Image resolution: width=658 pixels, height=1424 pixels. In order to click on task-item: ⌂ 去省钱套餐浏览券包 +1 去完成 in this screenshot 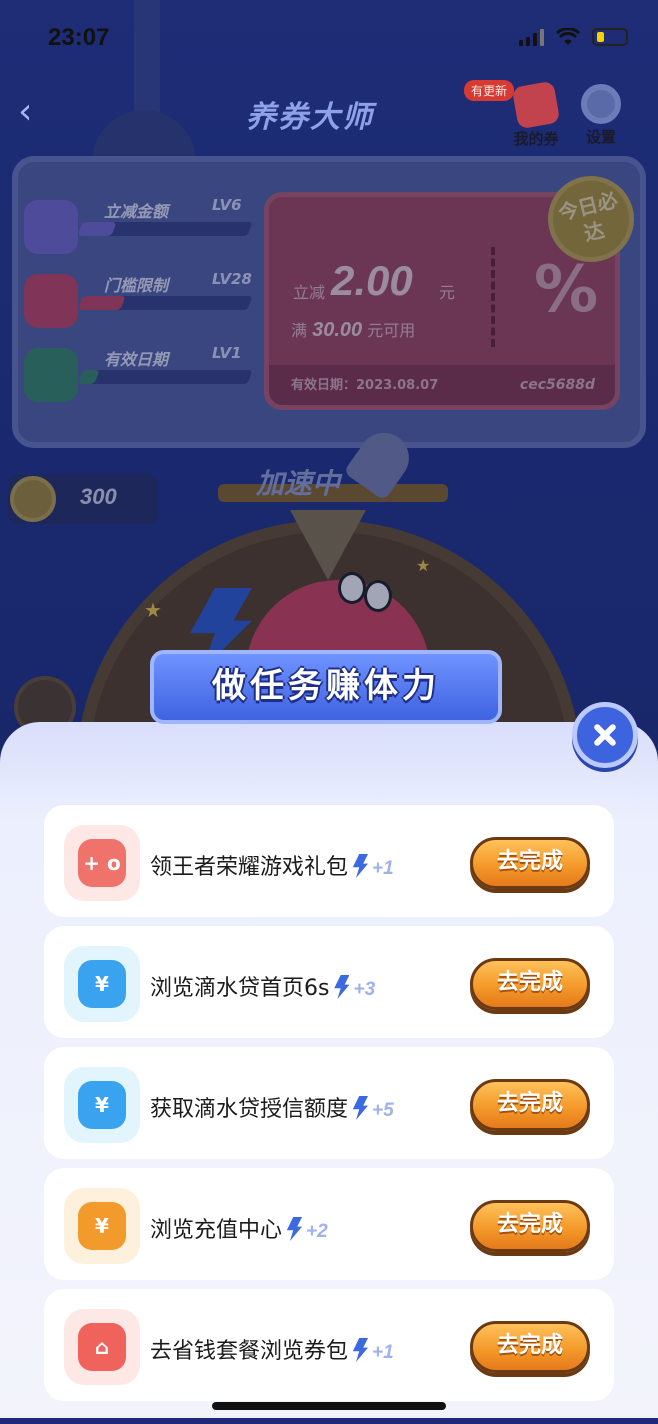, I will do `click(329, 1345)`.